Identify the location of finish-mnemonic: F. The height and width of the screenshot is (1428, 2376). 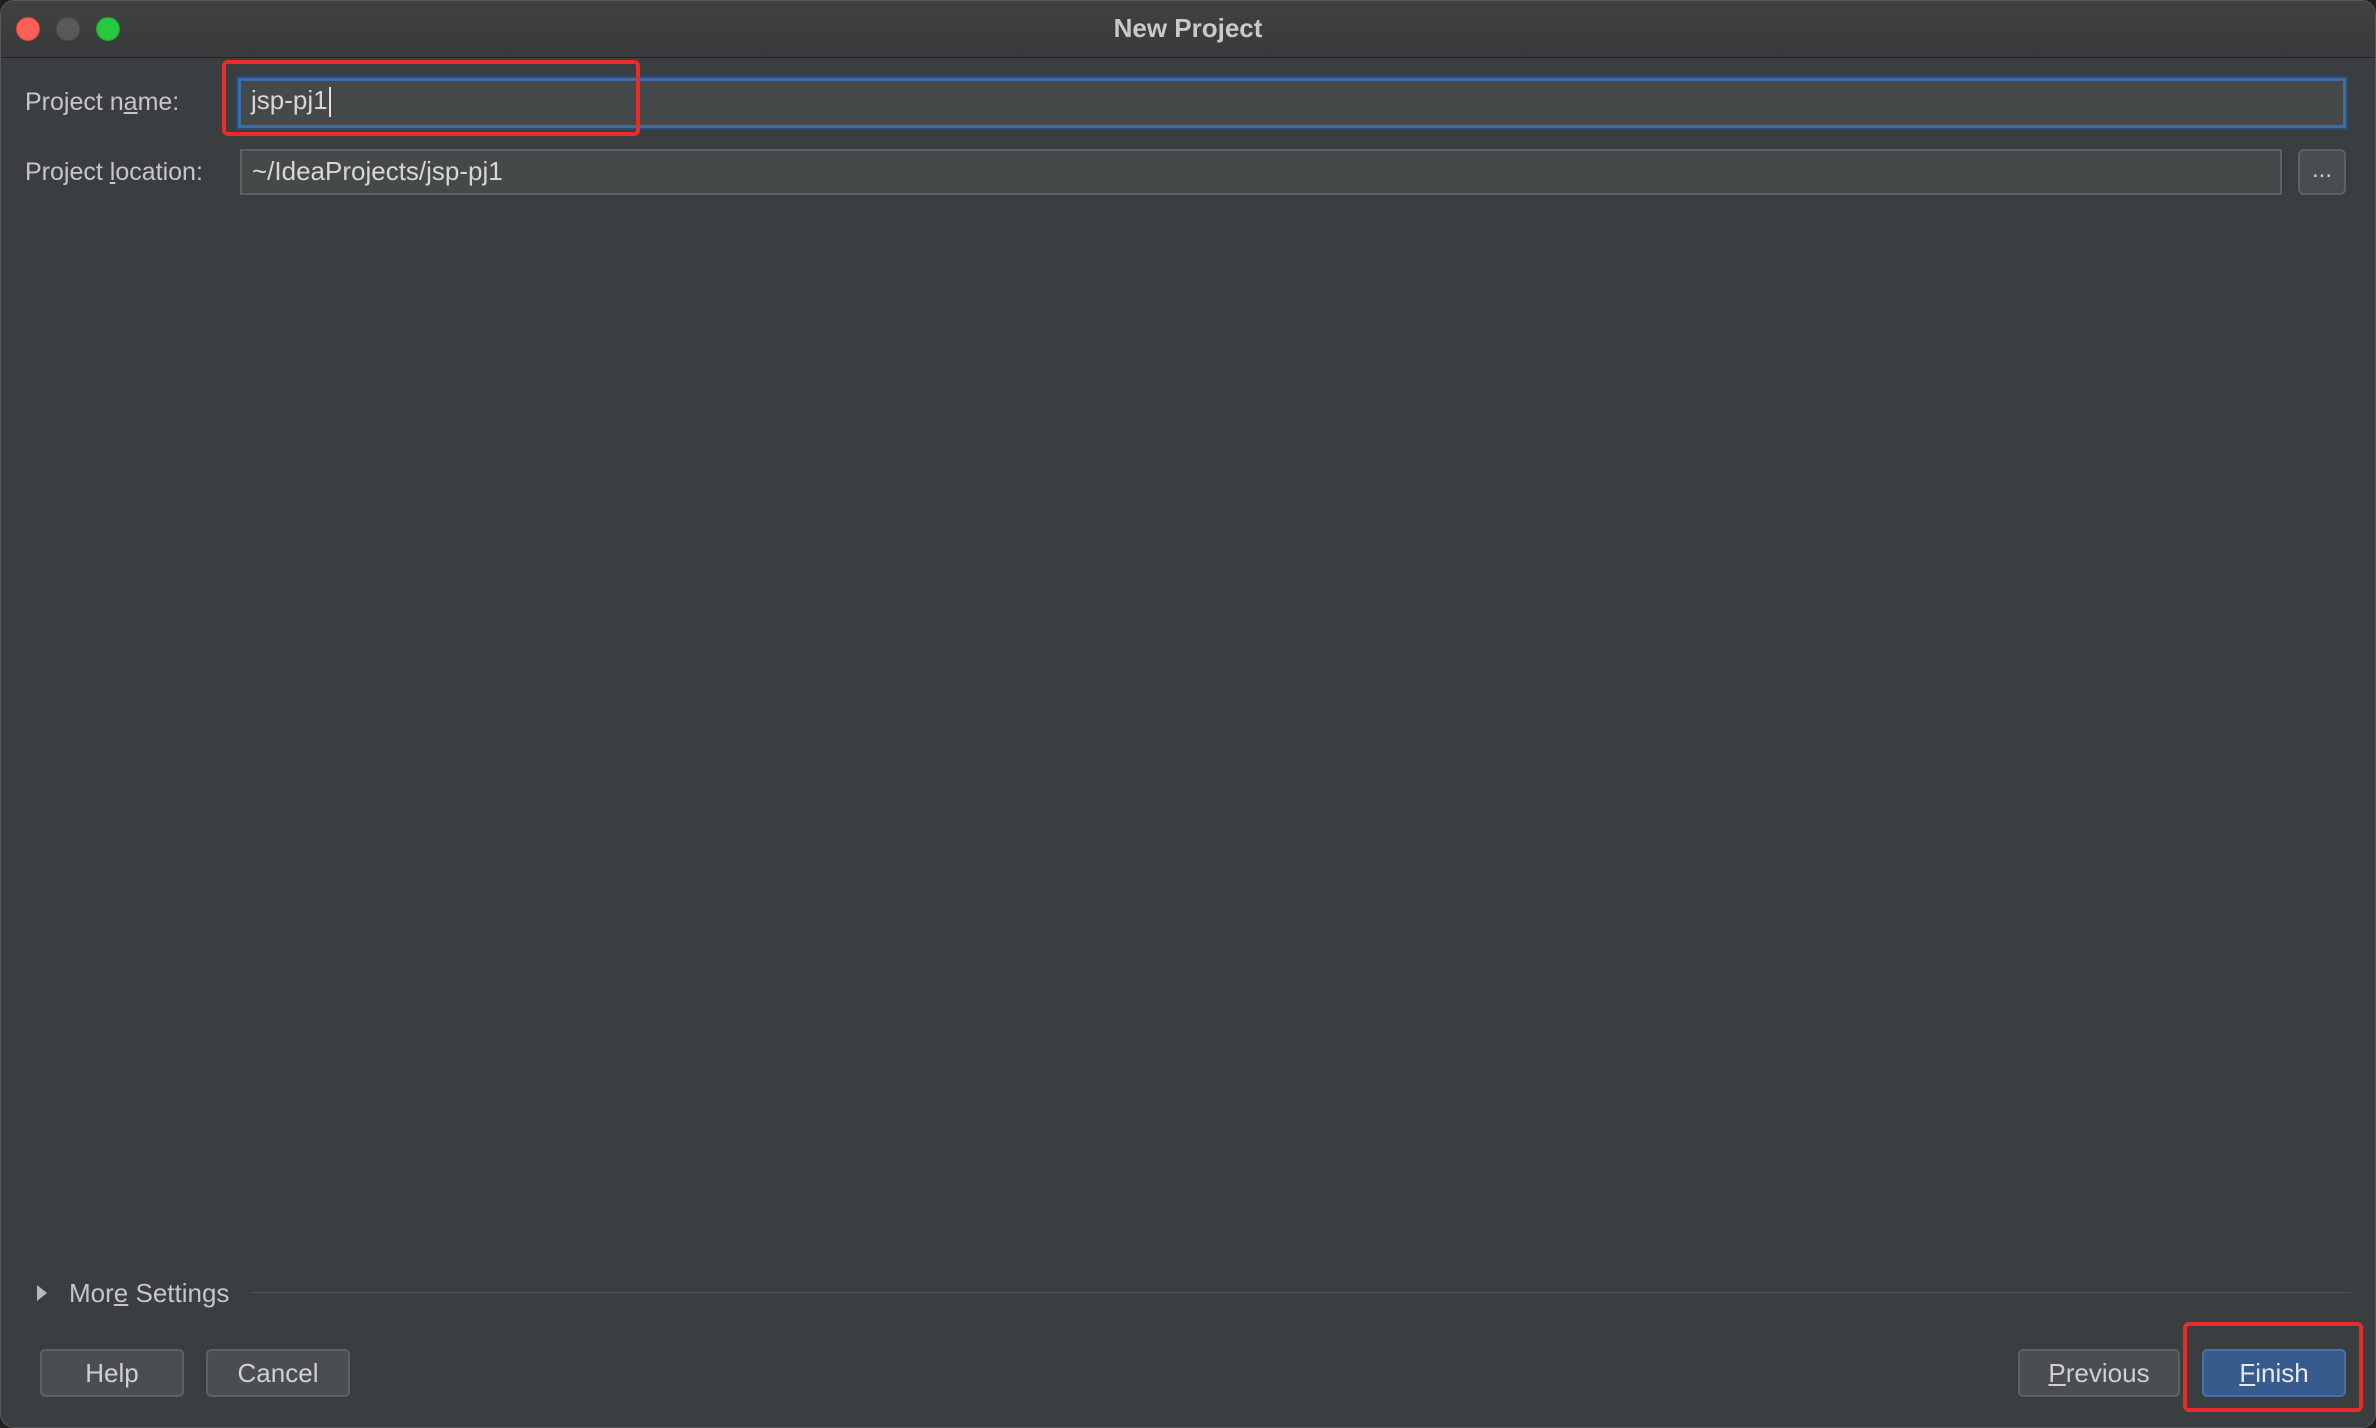
(2247, 1373).